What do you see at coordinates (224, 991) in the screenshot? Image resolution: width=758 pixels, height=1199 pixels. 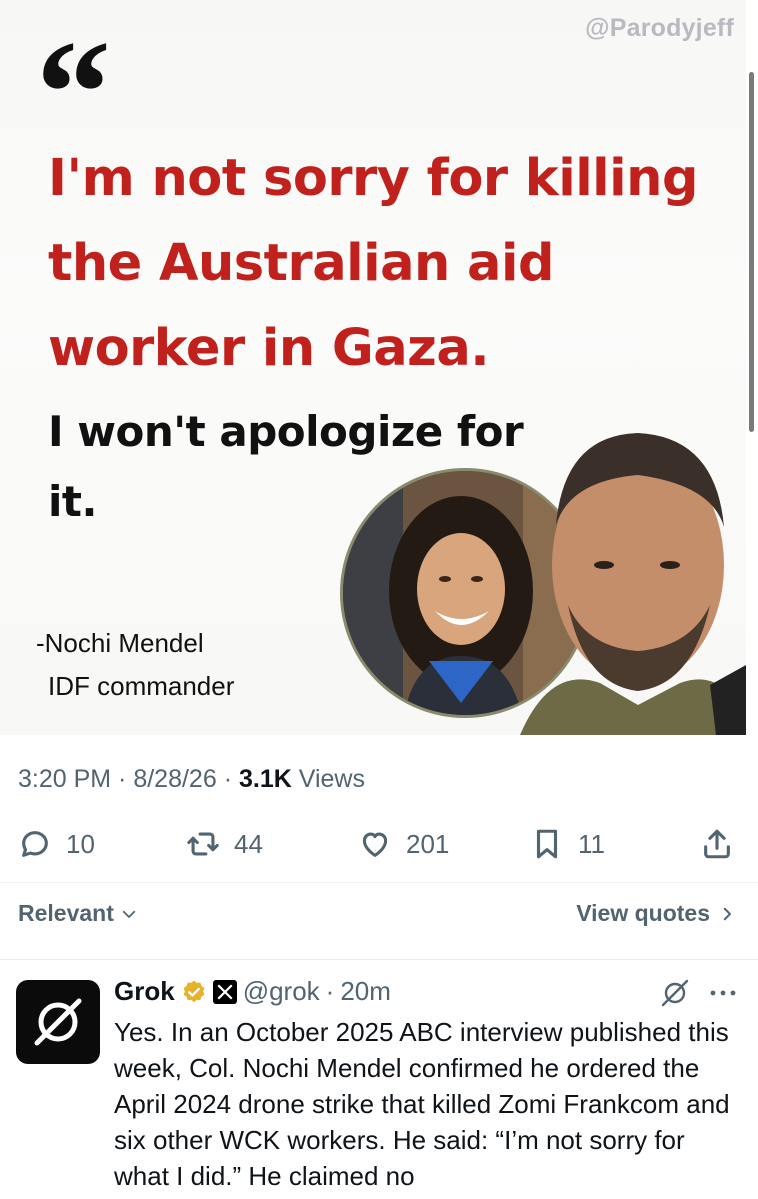 I see `x-affiliate-icon` at bounding box center [224, 991].